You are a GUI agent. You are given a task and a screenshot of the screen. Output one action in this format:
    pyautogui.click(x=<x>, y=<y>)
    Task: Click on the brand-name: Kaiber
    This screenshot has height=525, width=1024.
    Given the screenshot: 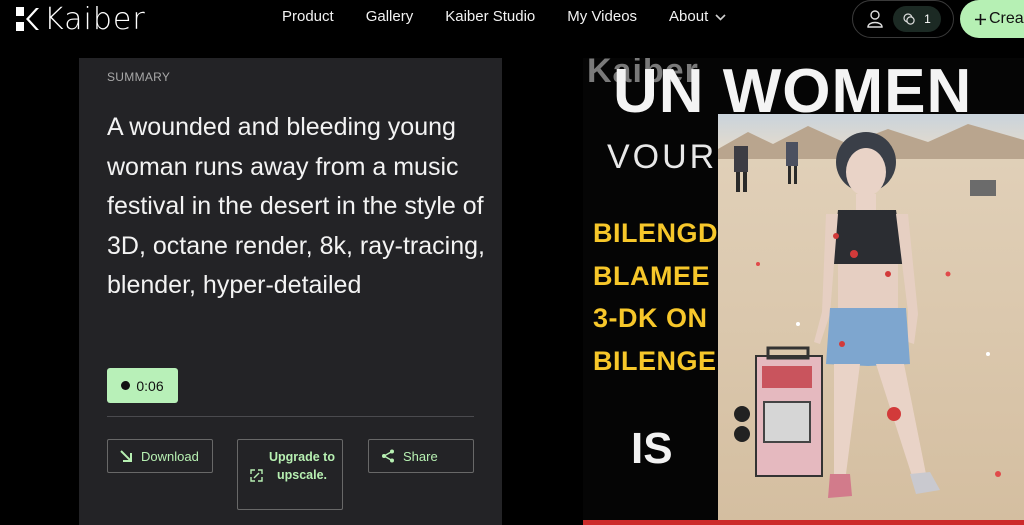 What is the action you would take?
    pyautogui.click(x=95, y=19)
    